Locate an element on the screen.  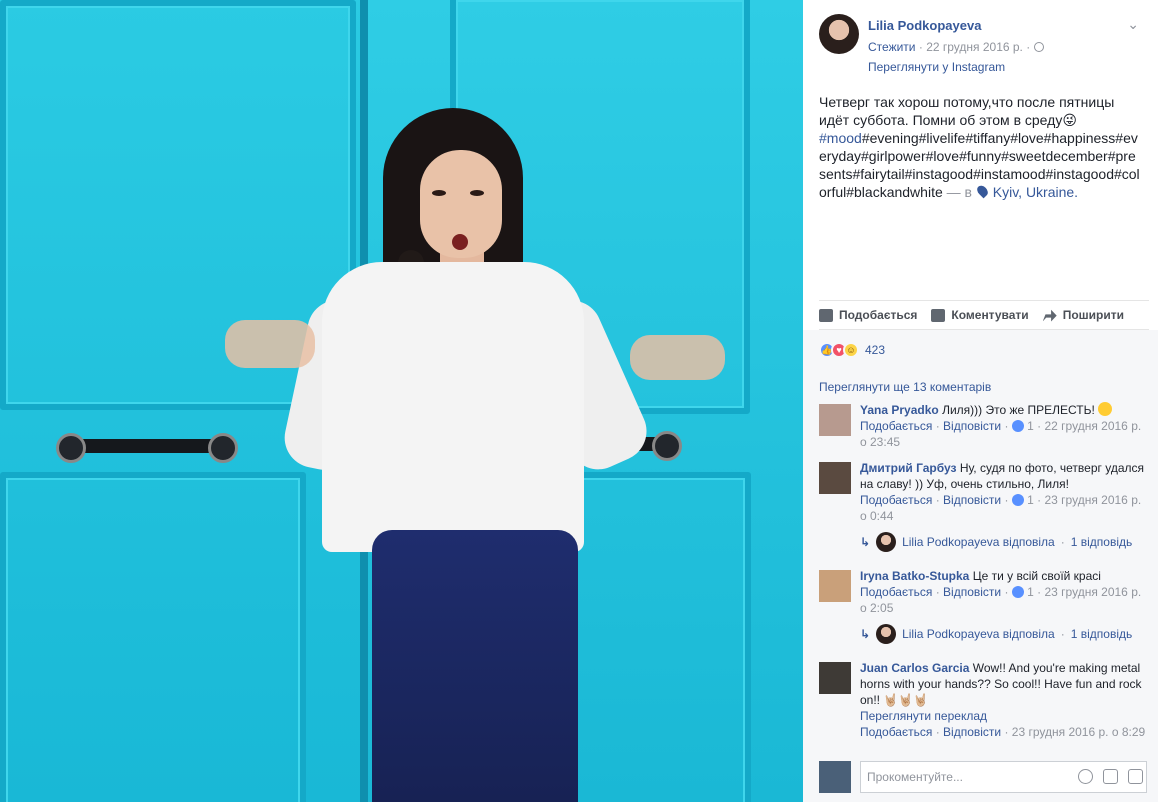
like-button: Подобається is located at coordinates (868, 315).